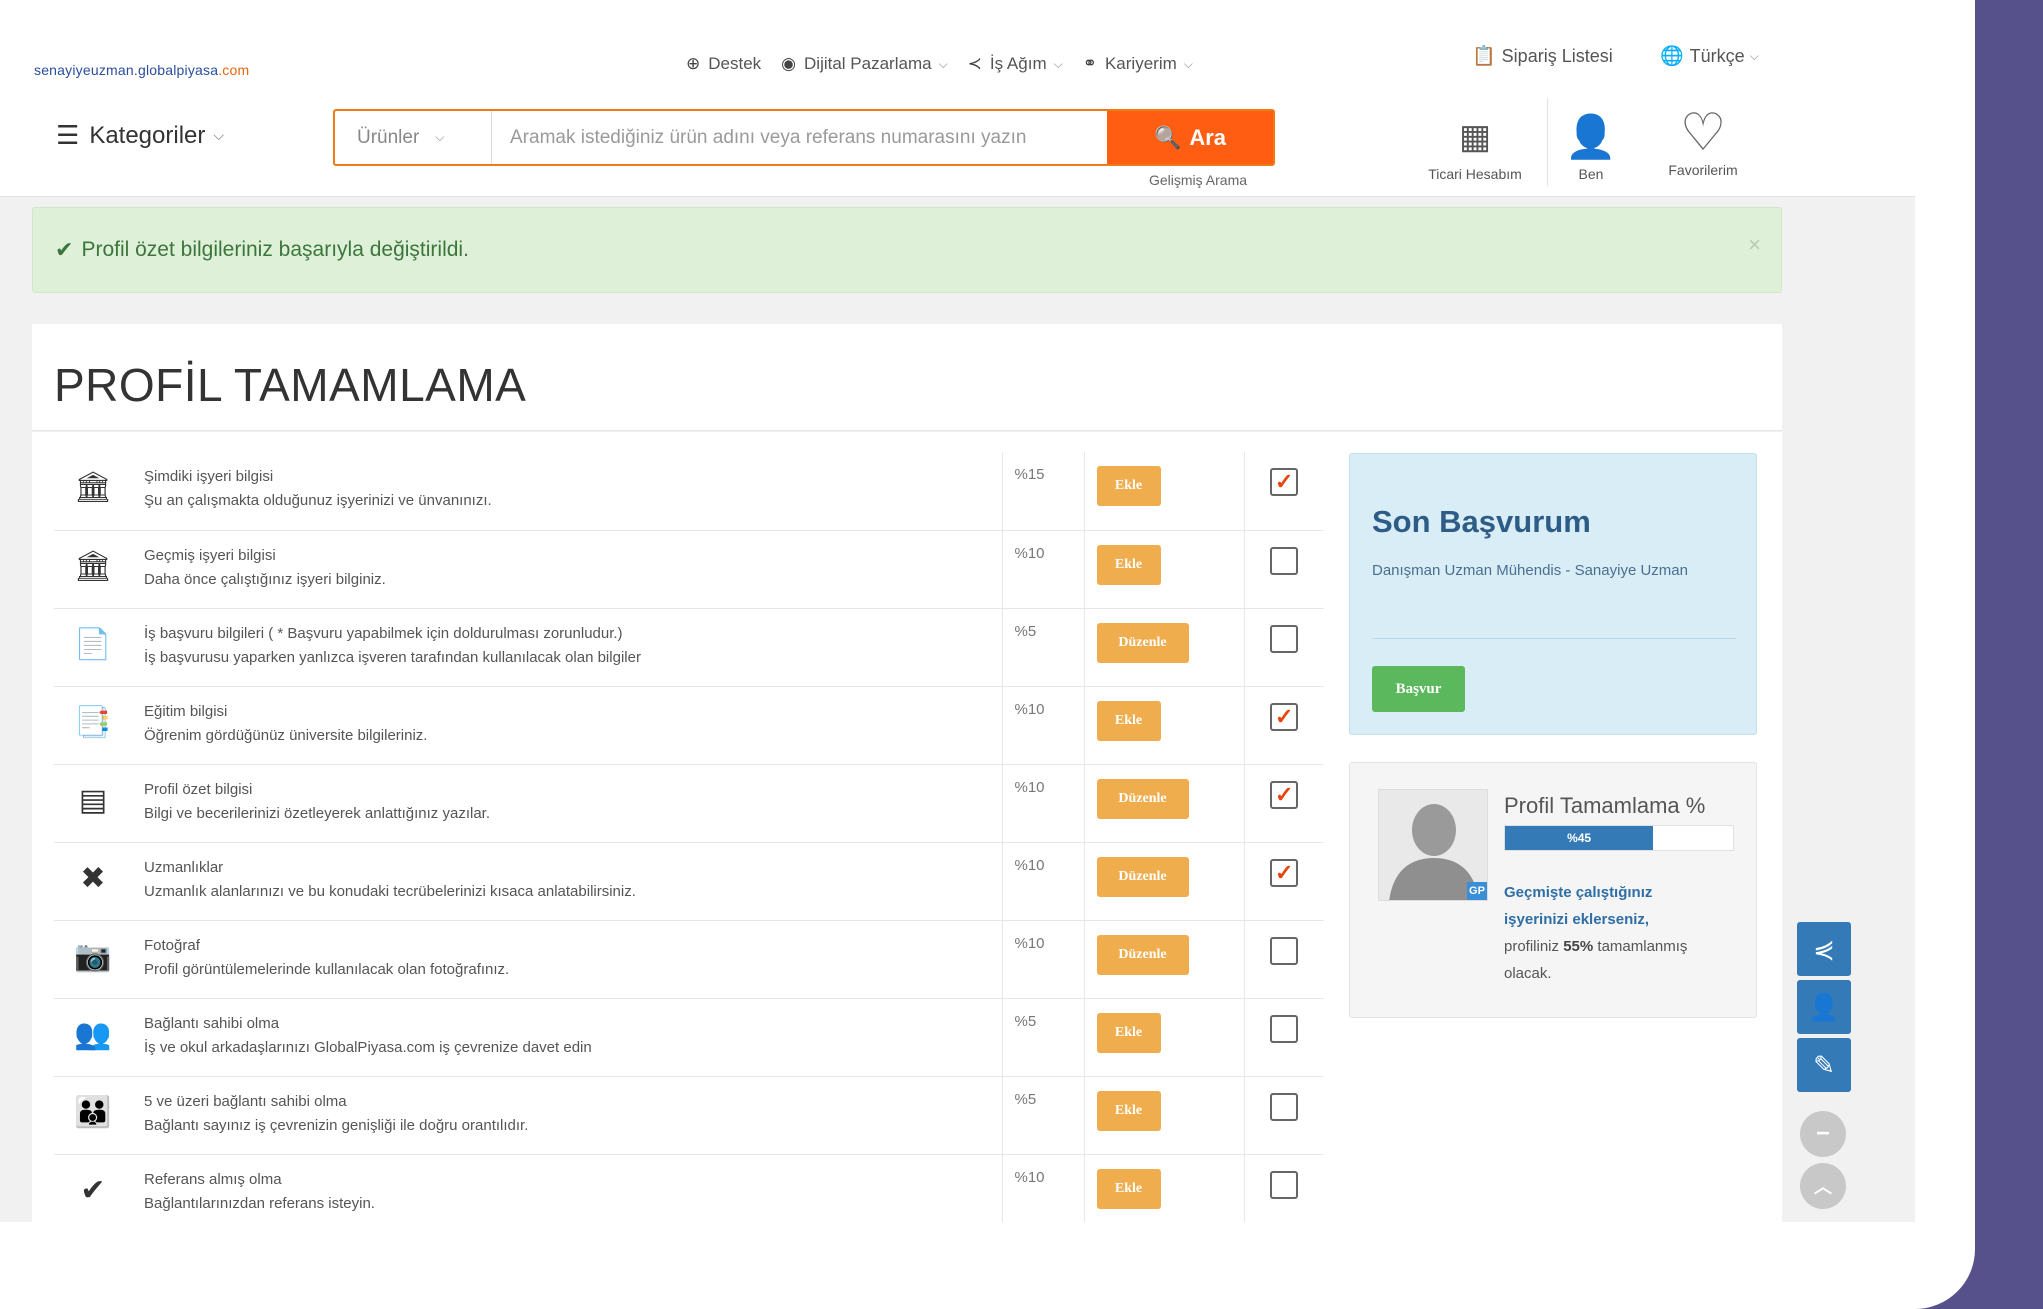 The height and width of the screenshot is (1309, 2043). I want to click on trade-account-button: ▦ Ticari Hesabım, so click(1475, 145).